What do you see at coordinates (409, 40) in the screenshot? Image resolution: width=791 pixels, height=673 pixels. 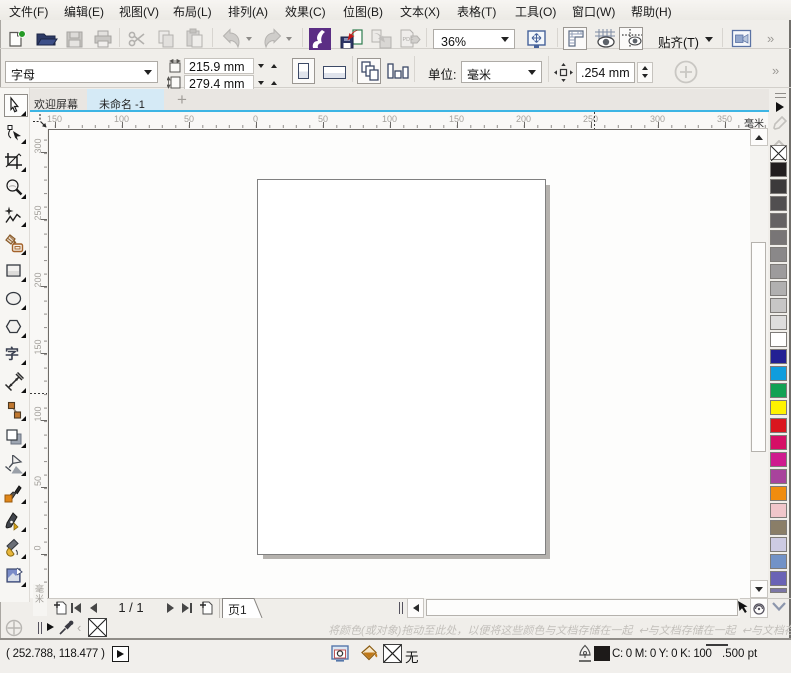 I see `svg-text: PDF` at bounding box center [409, 40].